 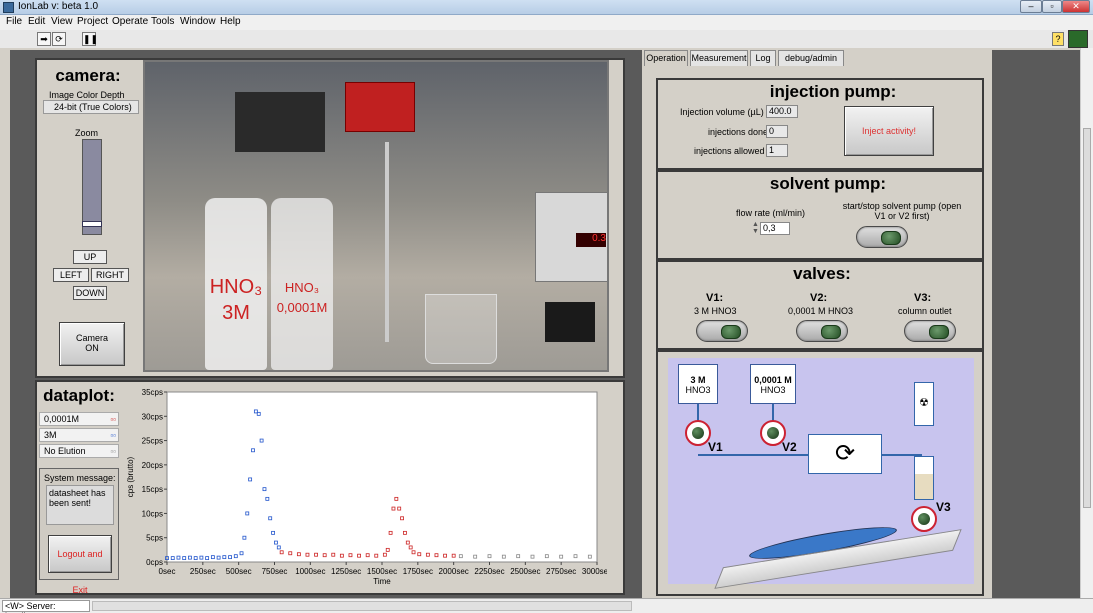 I want to click on x-tick-label: 1750sec, so click(x=418, y=571).